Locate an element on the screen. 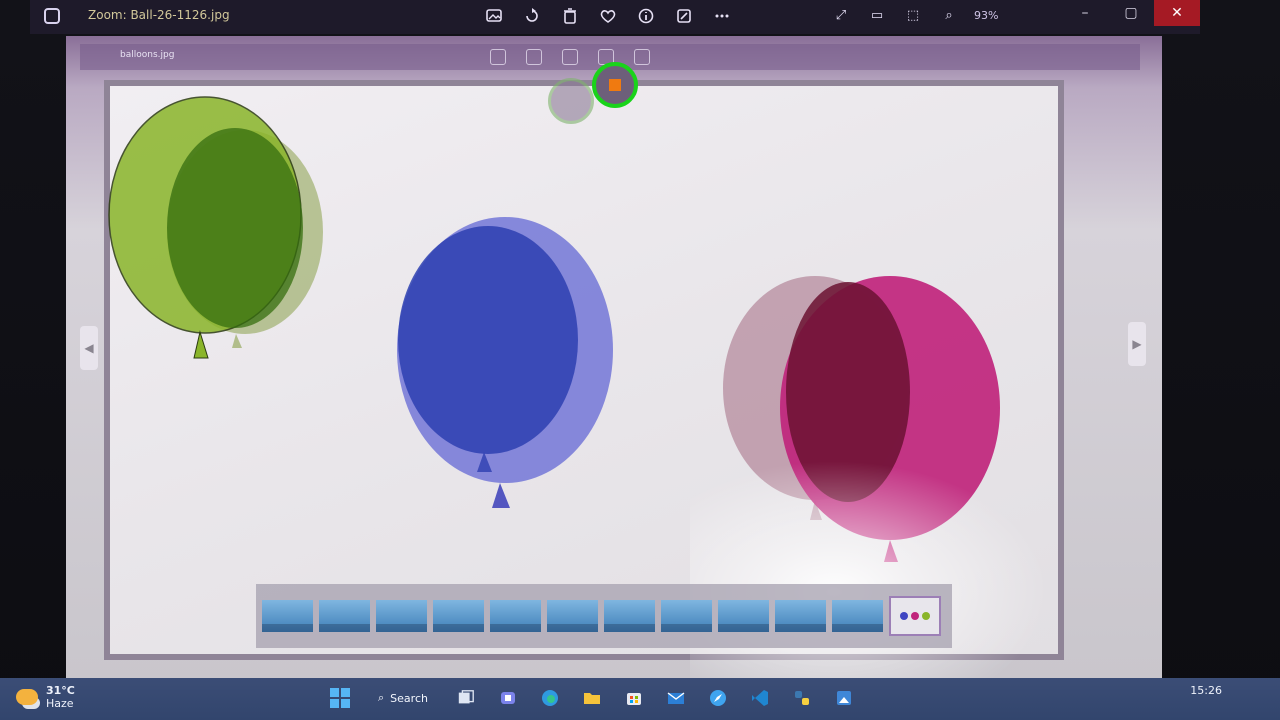  photos-app-taskbar-icon is located at coordinates (844, 698).